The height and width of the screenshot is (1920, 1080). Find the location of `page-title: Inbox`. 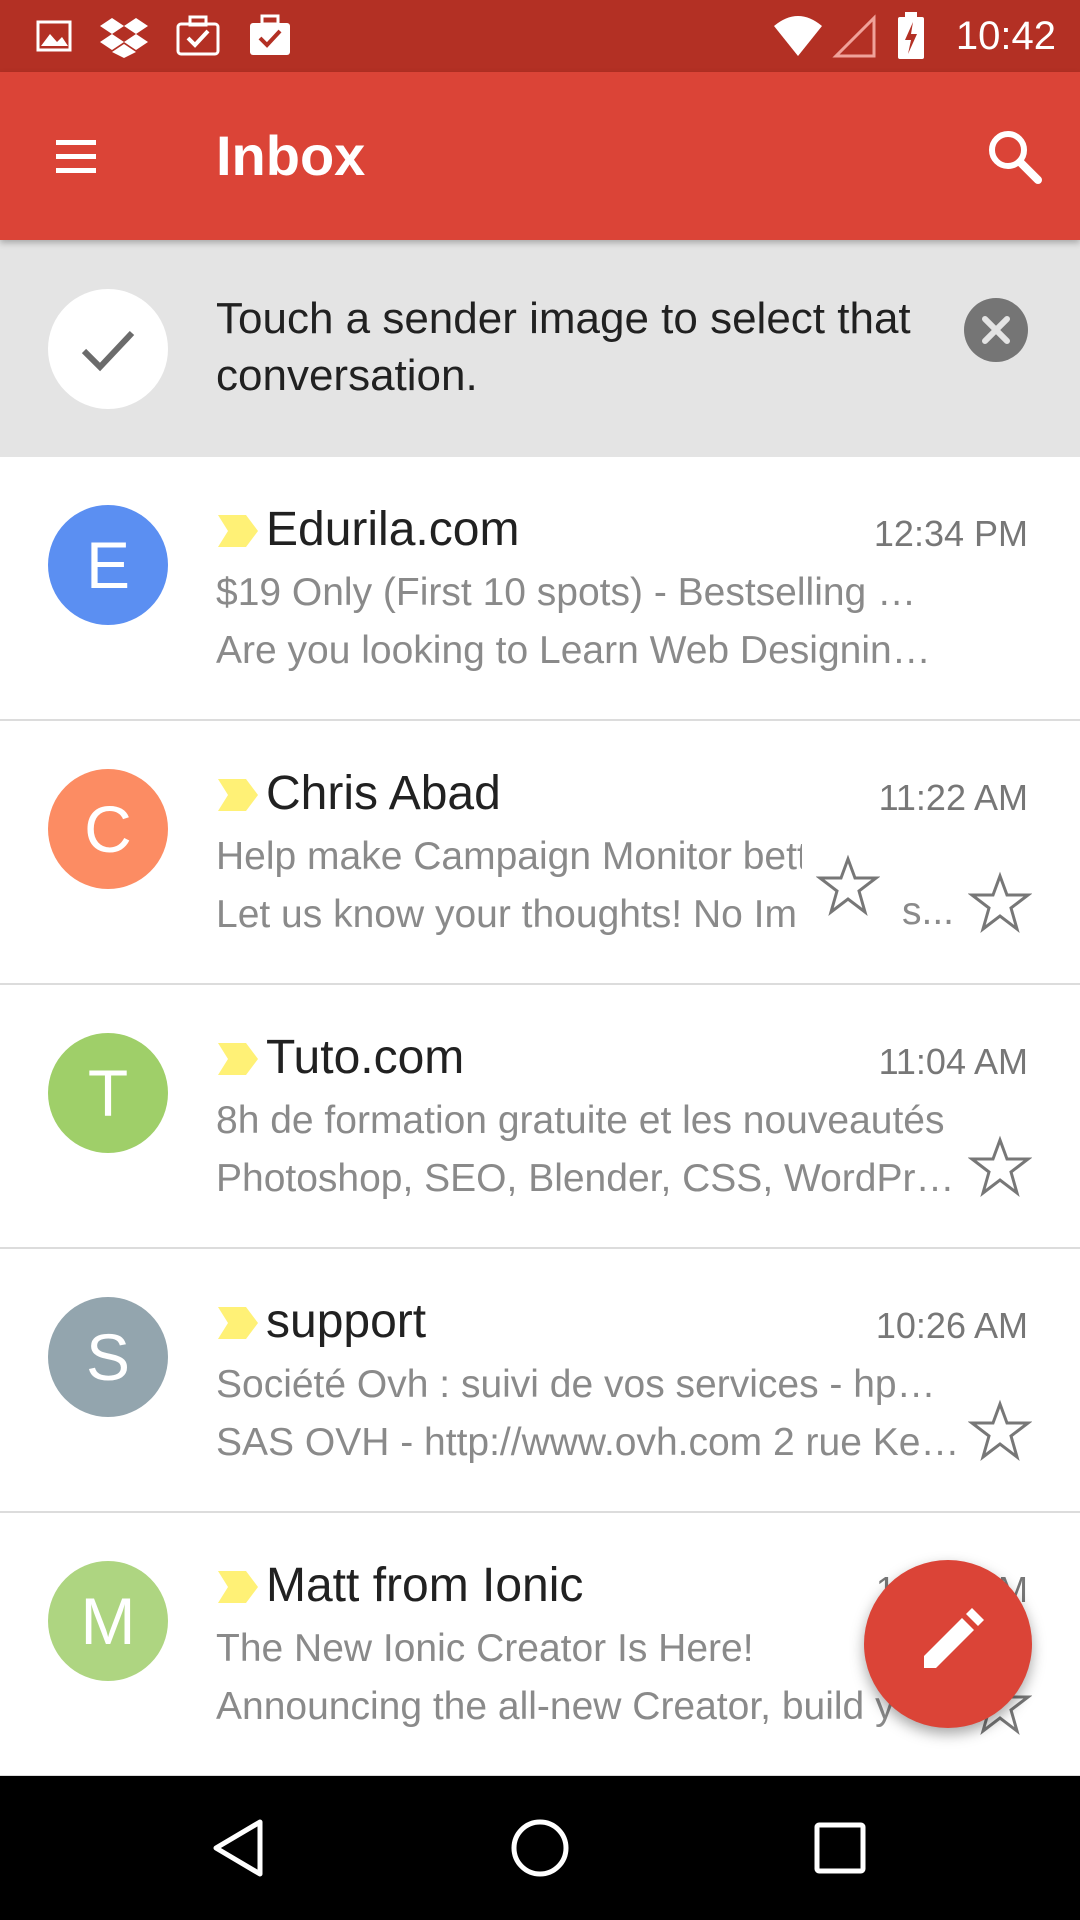

page-title: Inbox is located at coordinates (291, 155).